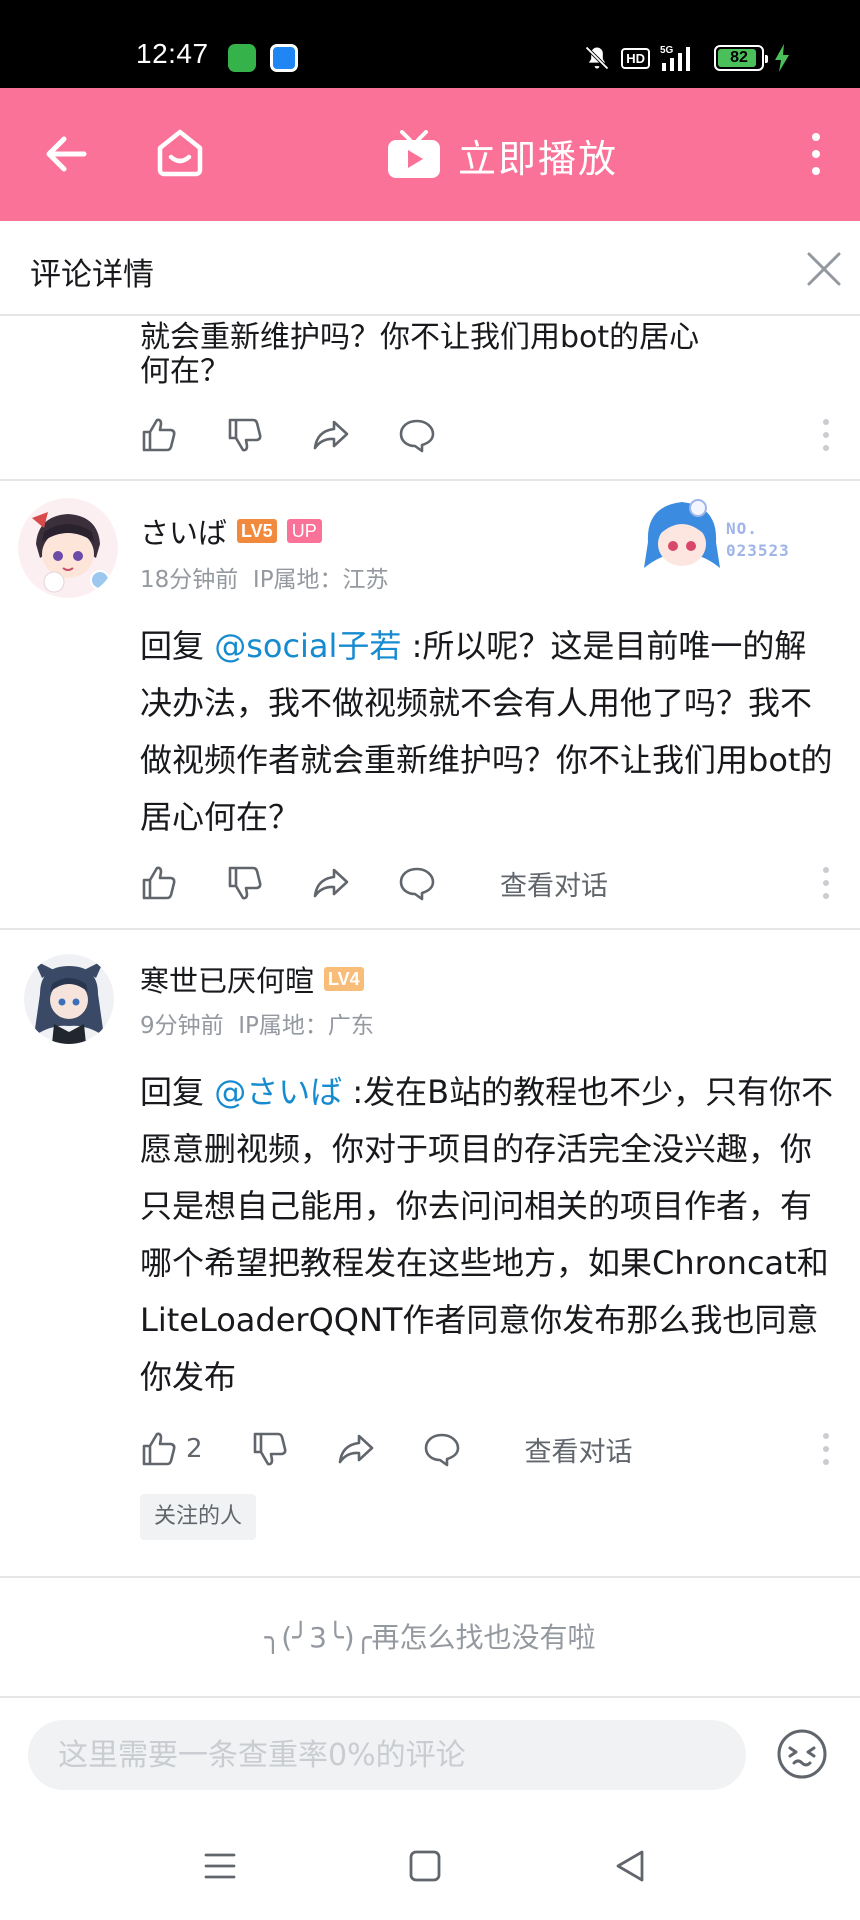  Describe the element at coordinates (307, 646) in the screenshot. I see `mention-link: @social子若` at that location.